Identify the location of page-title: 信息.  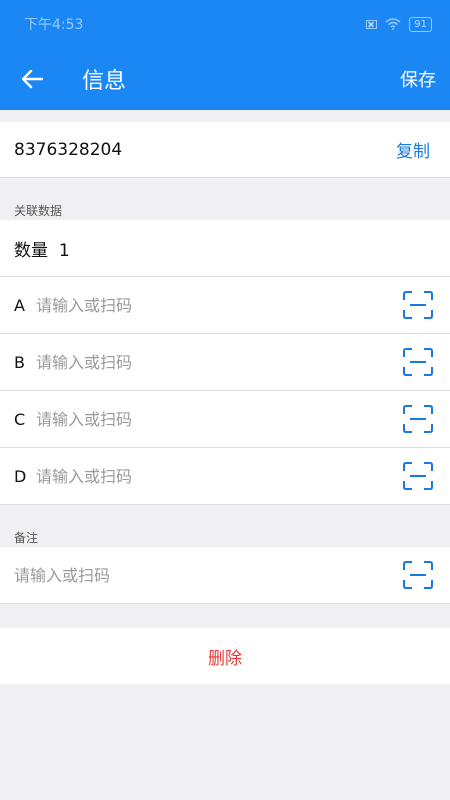
(104, 81).